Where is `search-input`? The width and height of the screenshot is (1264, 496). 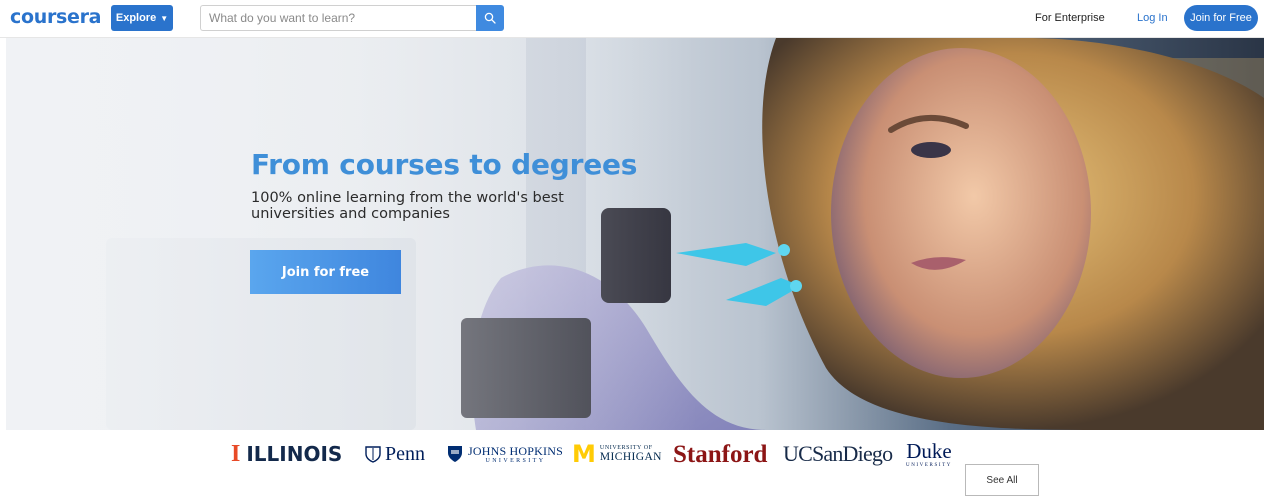
search-input is located at coordinates (338, 18).